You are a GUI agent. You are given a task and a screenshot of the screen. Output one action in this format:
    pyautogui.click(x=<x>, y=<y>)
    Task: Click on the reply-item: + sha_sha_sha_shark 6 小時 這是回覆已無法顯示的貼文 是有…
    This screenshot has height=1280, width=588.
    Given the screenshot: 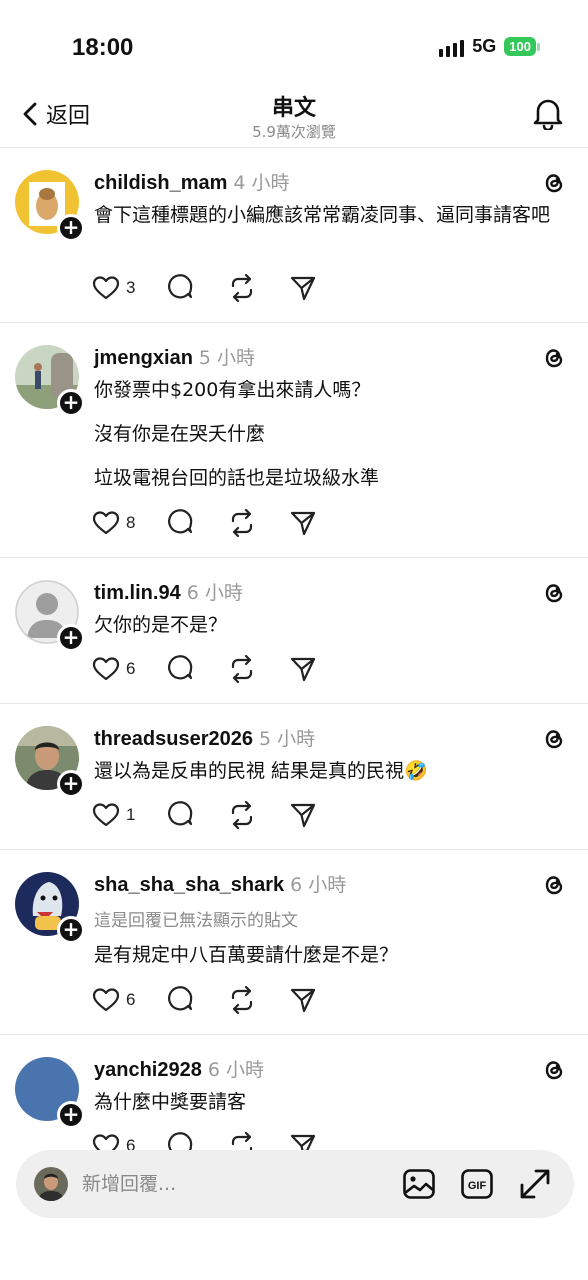 What is the action you would take?
    pyautogui.click(x=294, y=942)
    